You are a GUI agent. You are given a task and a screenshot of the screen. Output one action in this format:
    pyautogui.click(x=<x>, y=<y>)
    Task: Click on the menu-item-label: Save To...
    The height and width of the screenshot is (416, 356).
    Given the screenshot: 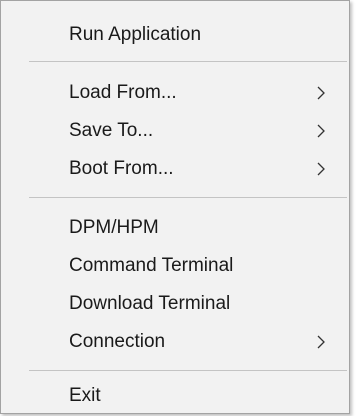 What is the action you would take?
    pyautogui.click(x=111, y=130)
    